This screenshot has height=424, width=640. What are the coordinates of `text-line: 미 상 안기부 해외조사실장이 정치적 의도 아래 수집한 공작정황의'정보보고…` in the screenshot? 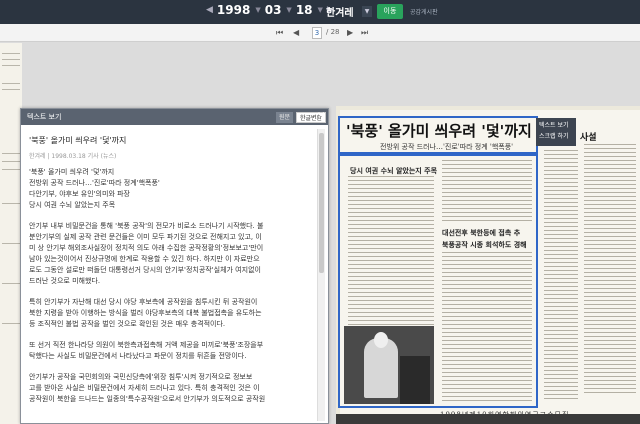 It's located at (146, 248).